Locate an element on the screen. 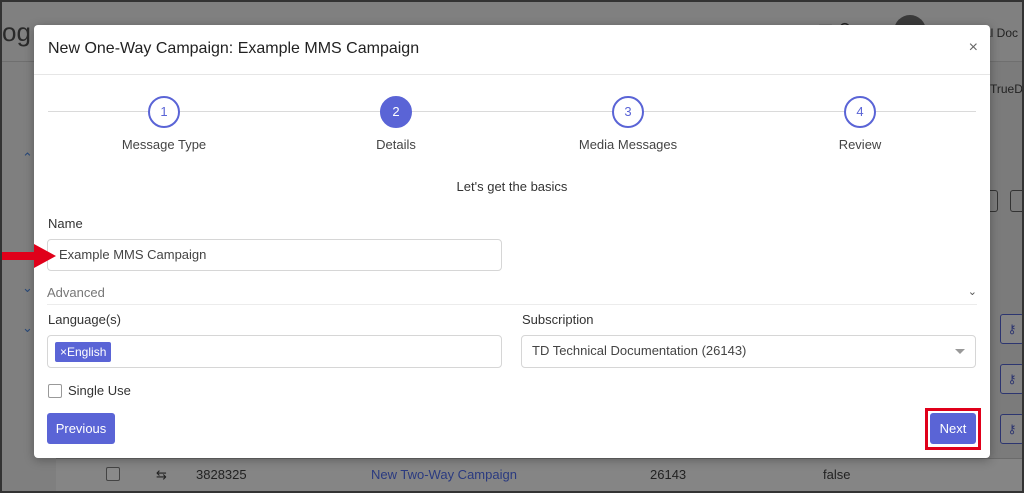 The width and height of the screenshot is (1024, 493). form-subtitle: Let's get the basics is located at coordinates (512, 186).